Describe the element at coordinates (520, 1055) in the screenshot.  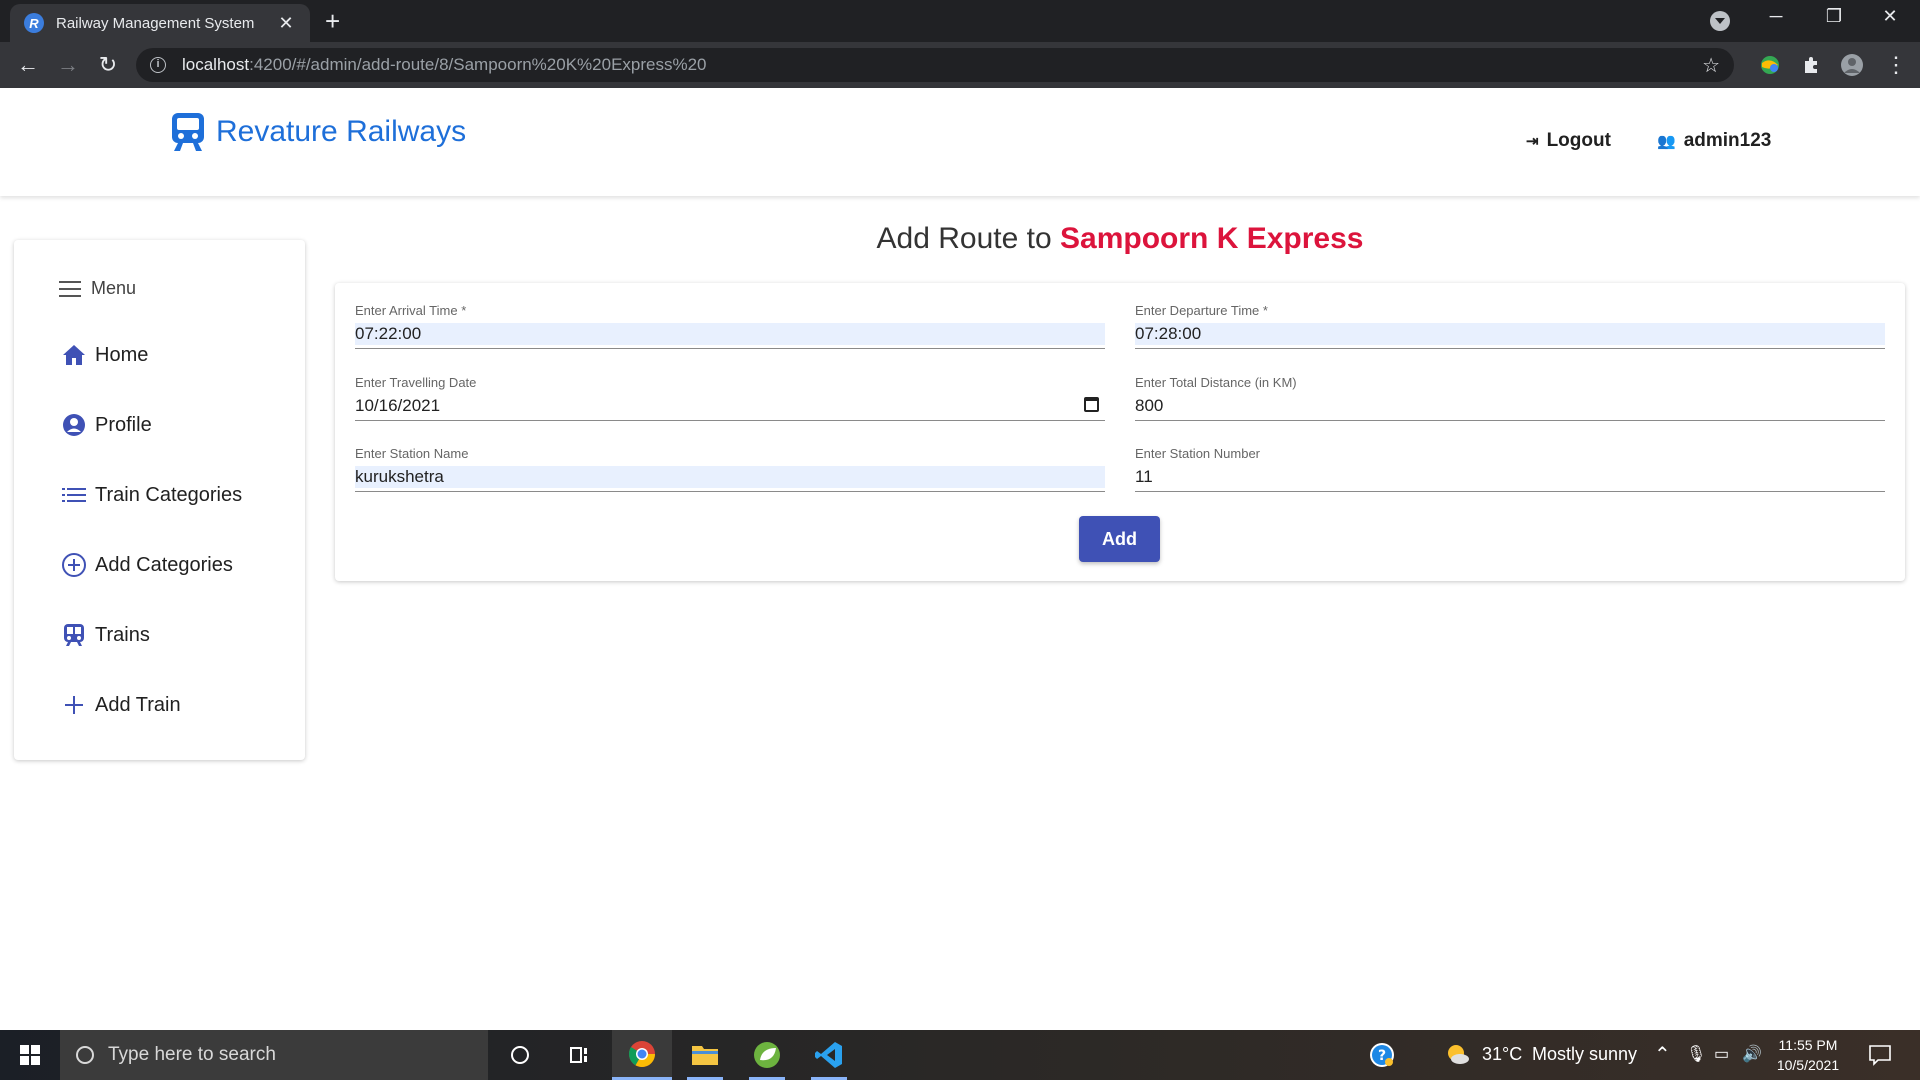
I see `cortana-icon` at that location.